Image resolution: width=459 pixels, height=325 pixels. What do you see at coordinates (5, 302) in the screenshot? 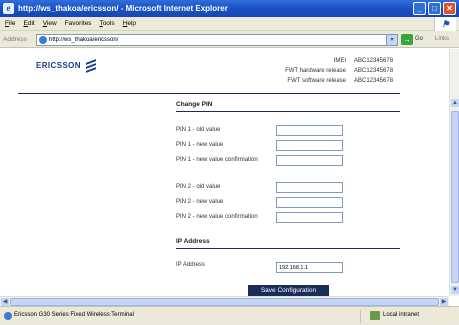
I see `scroll-left-icon: ◀` at bounding box center [5, 302].